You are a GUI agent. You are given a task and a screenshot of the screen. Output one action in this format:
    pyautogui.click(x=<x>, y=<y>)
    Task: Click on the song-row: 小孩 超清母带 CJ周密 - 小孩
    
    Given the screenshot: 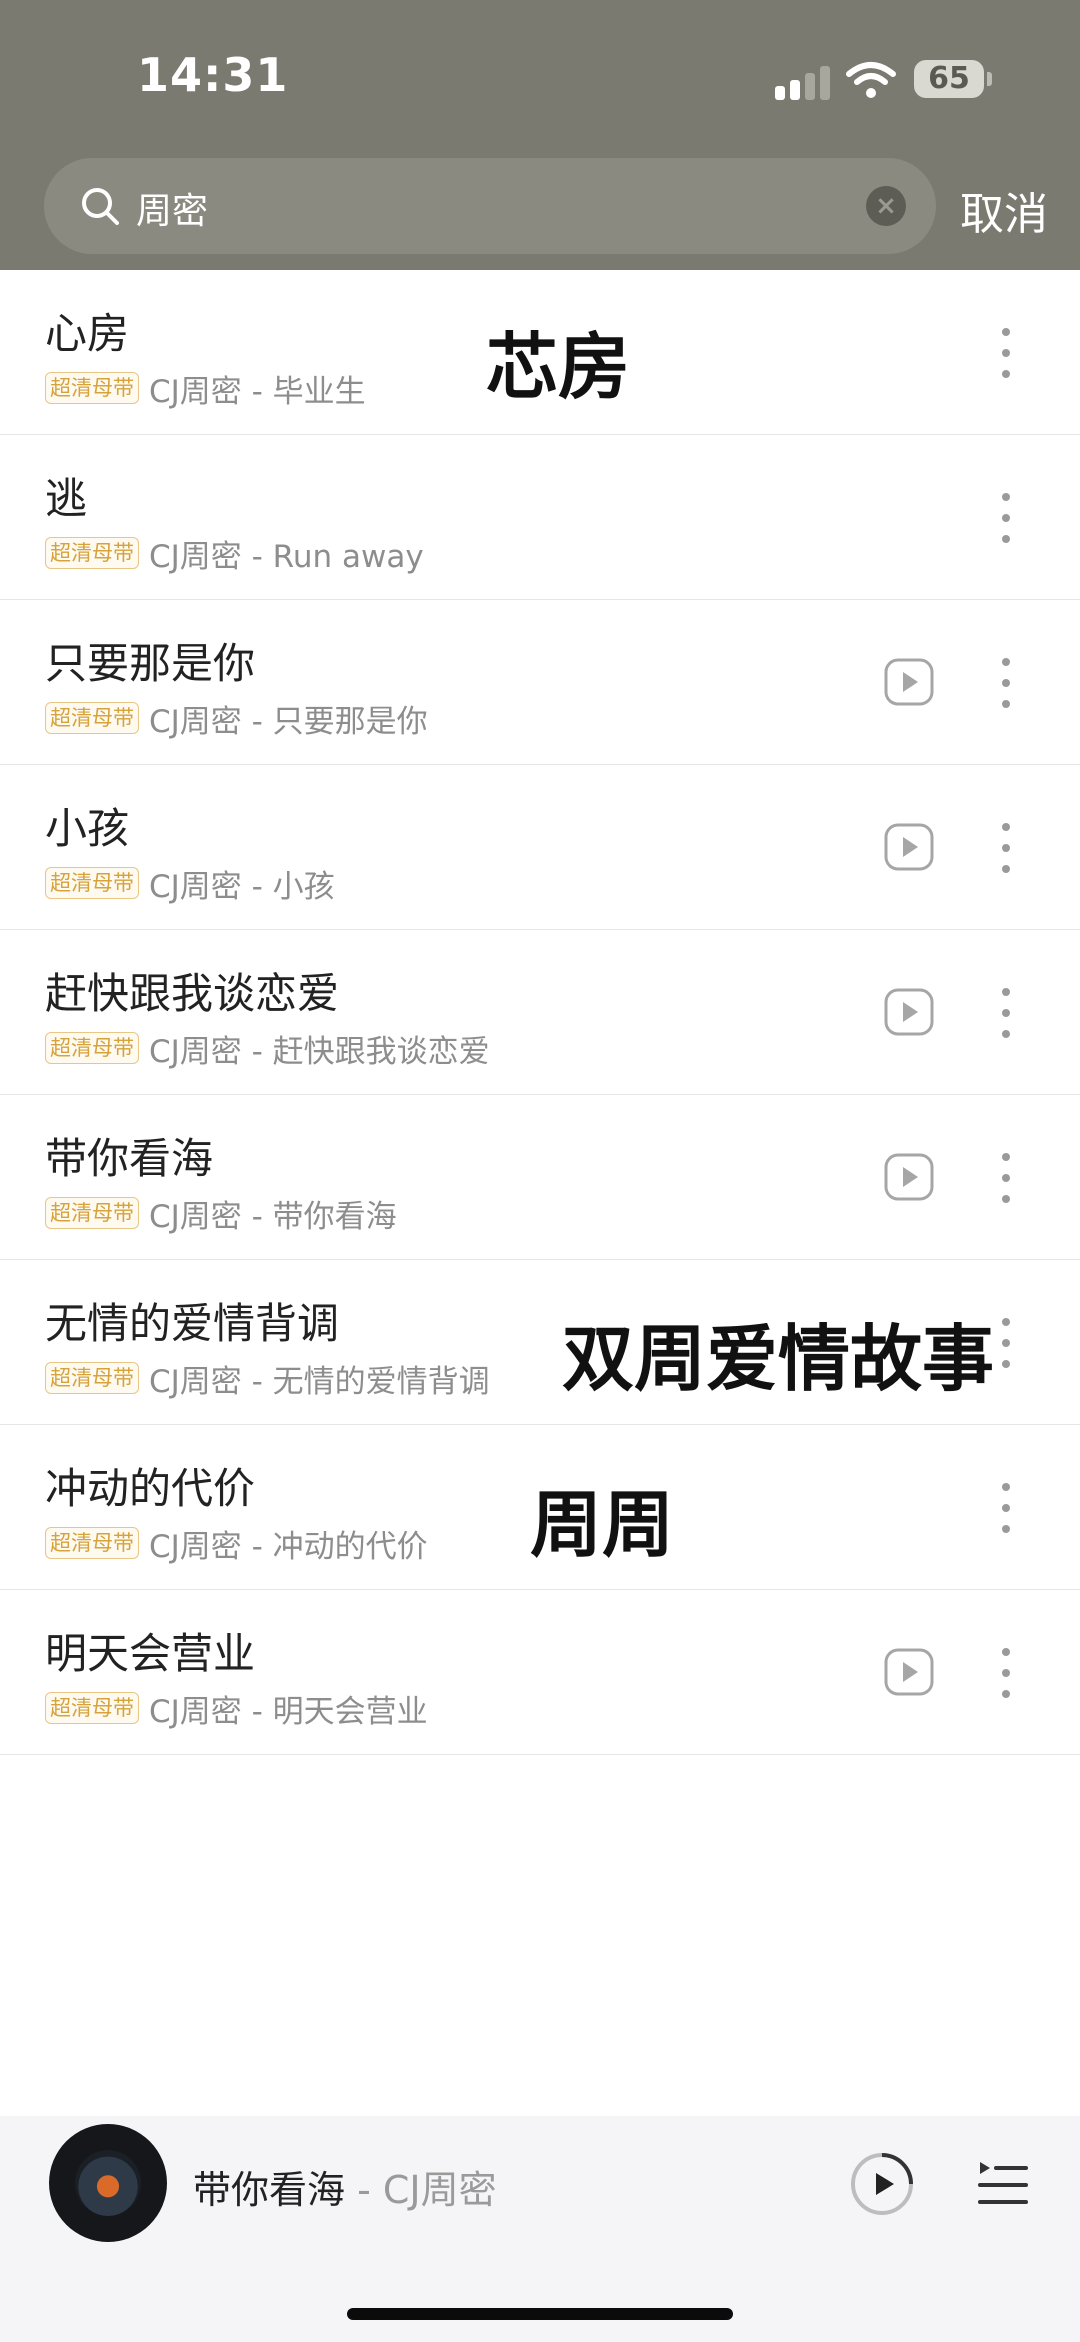 What is the action you would take?
    pyautogui.click(x=540, y=847)
    